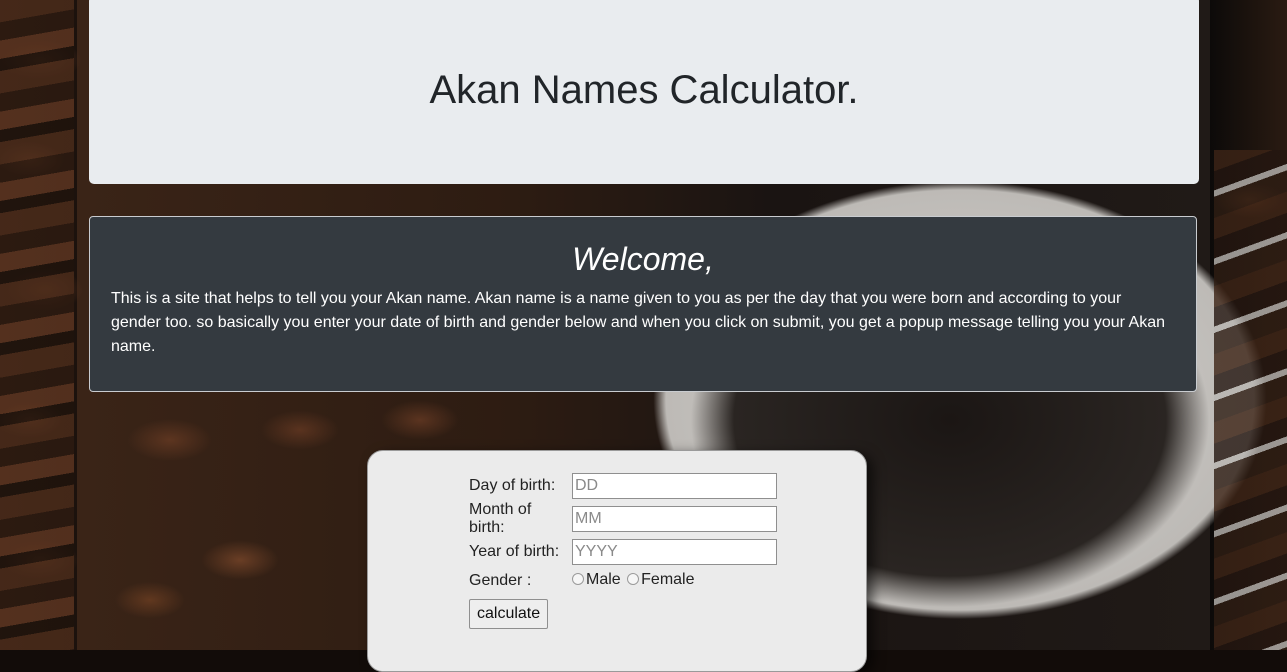  I want to click on month-row: Month of birth:, so click(623, 519).